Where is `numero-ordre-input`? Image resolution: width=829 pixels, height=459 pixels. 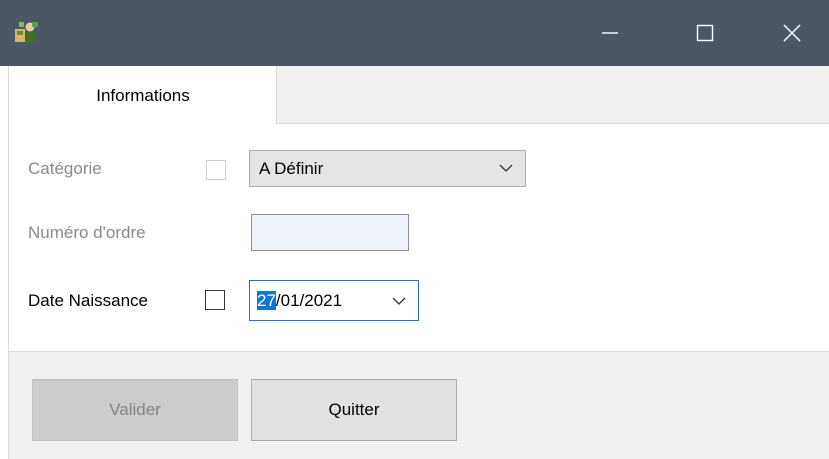 numero-ordre-input is located at coordinates (330, 232).